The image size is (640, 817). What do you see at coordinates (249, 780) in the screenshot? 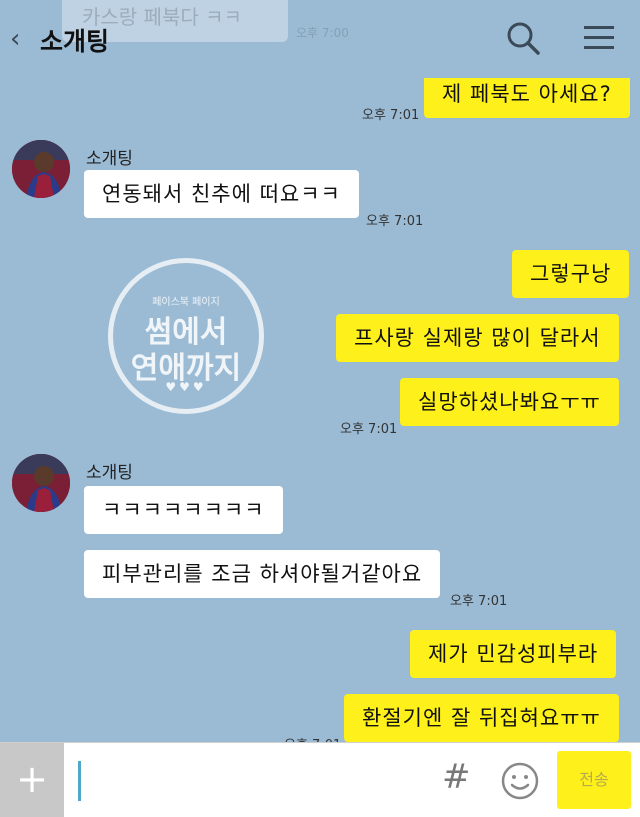
I see `message-input` at bounding box center [249, 780].